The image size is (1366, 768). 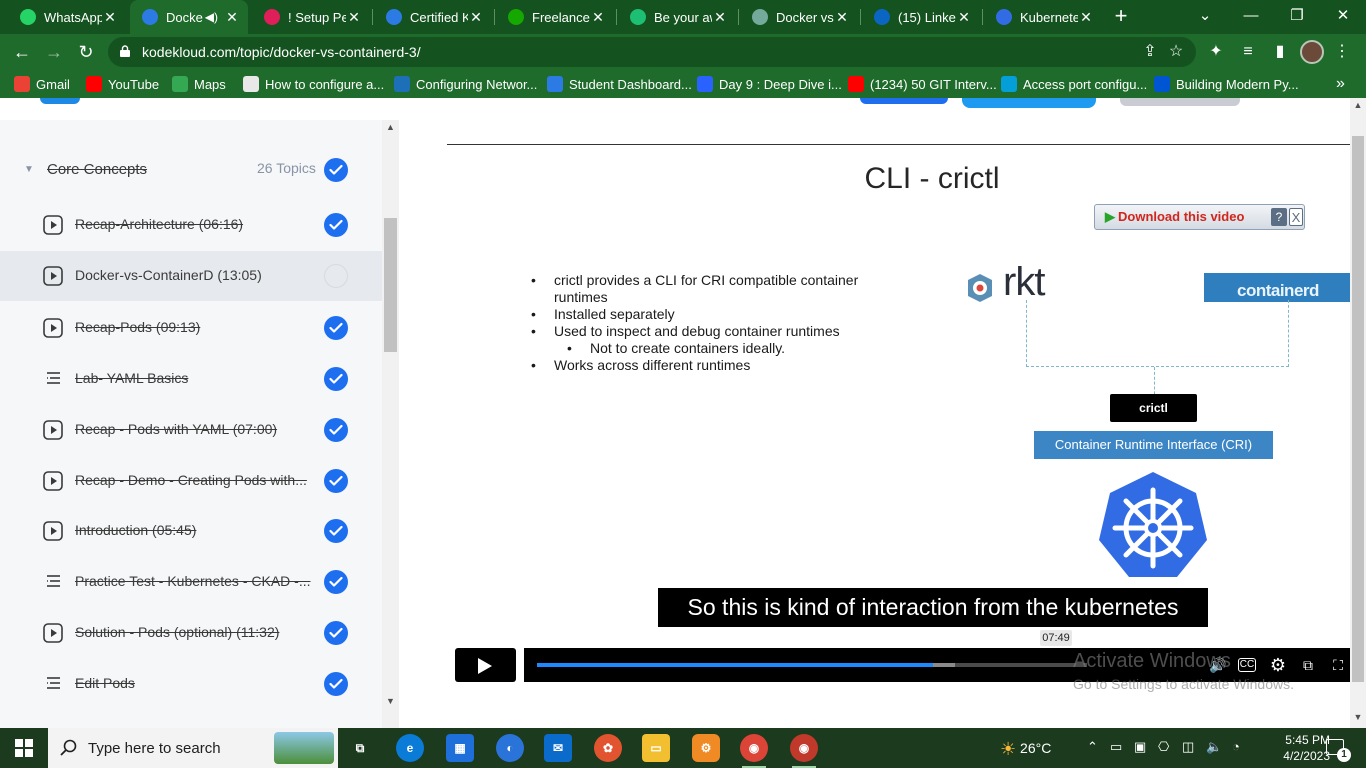 I want to click on mail-icon: ✉, so click(x=558, y=748).